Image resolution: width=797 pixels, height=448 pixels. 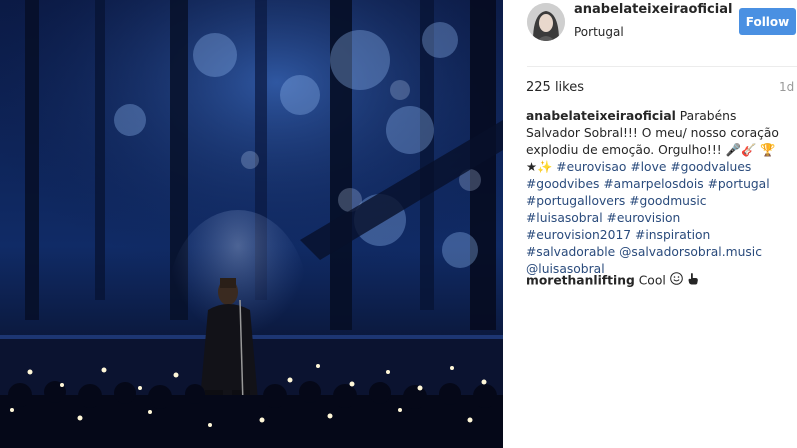 What do you see at coordinates (767, 21) in the screenshot?
I see `follow-button: Follow` at bounding box center [767, 21].